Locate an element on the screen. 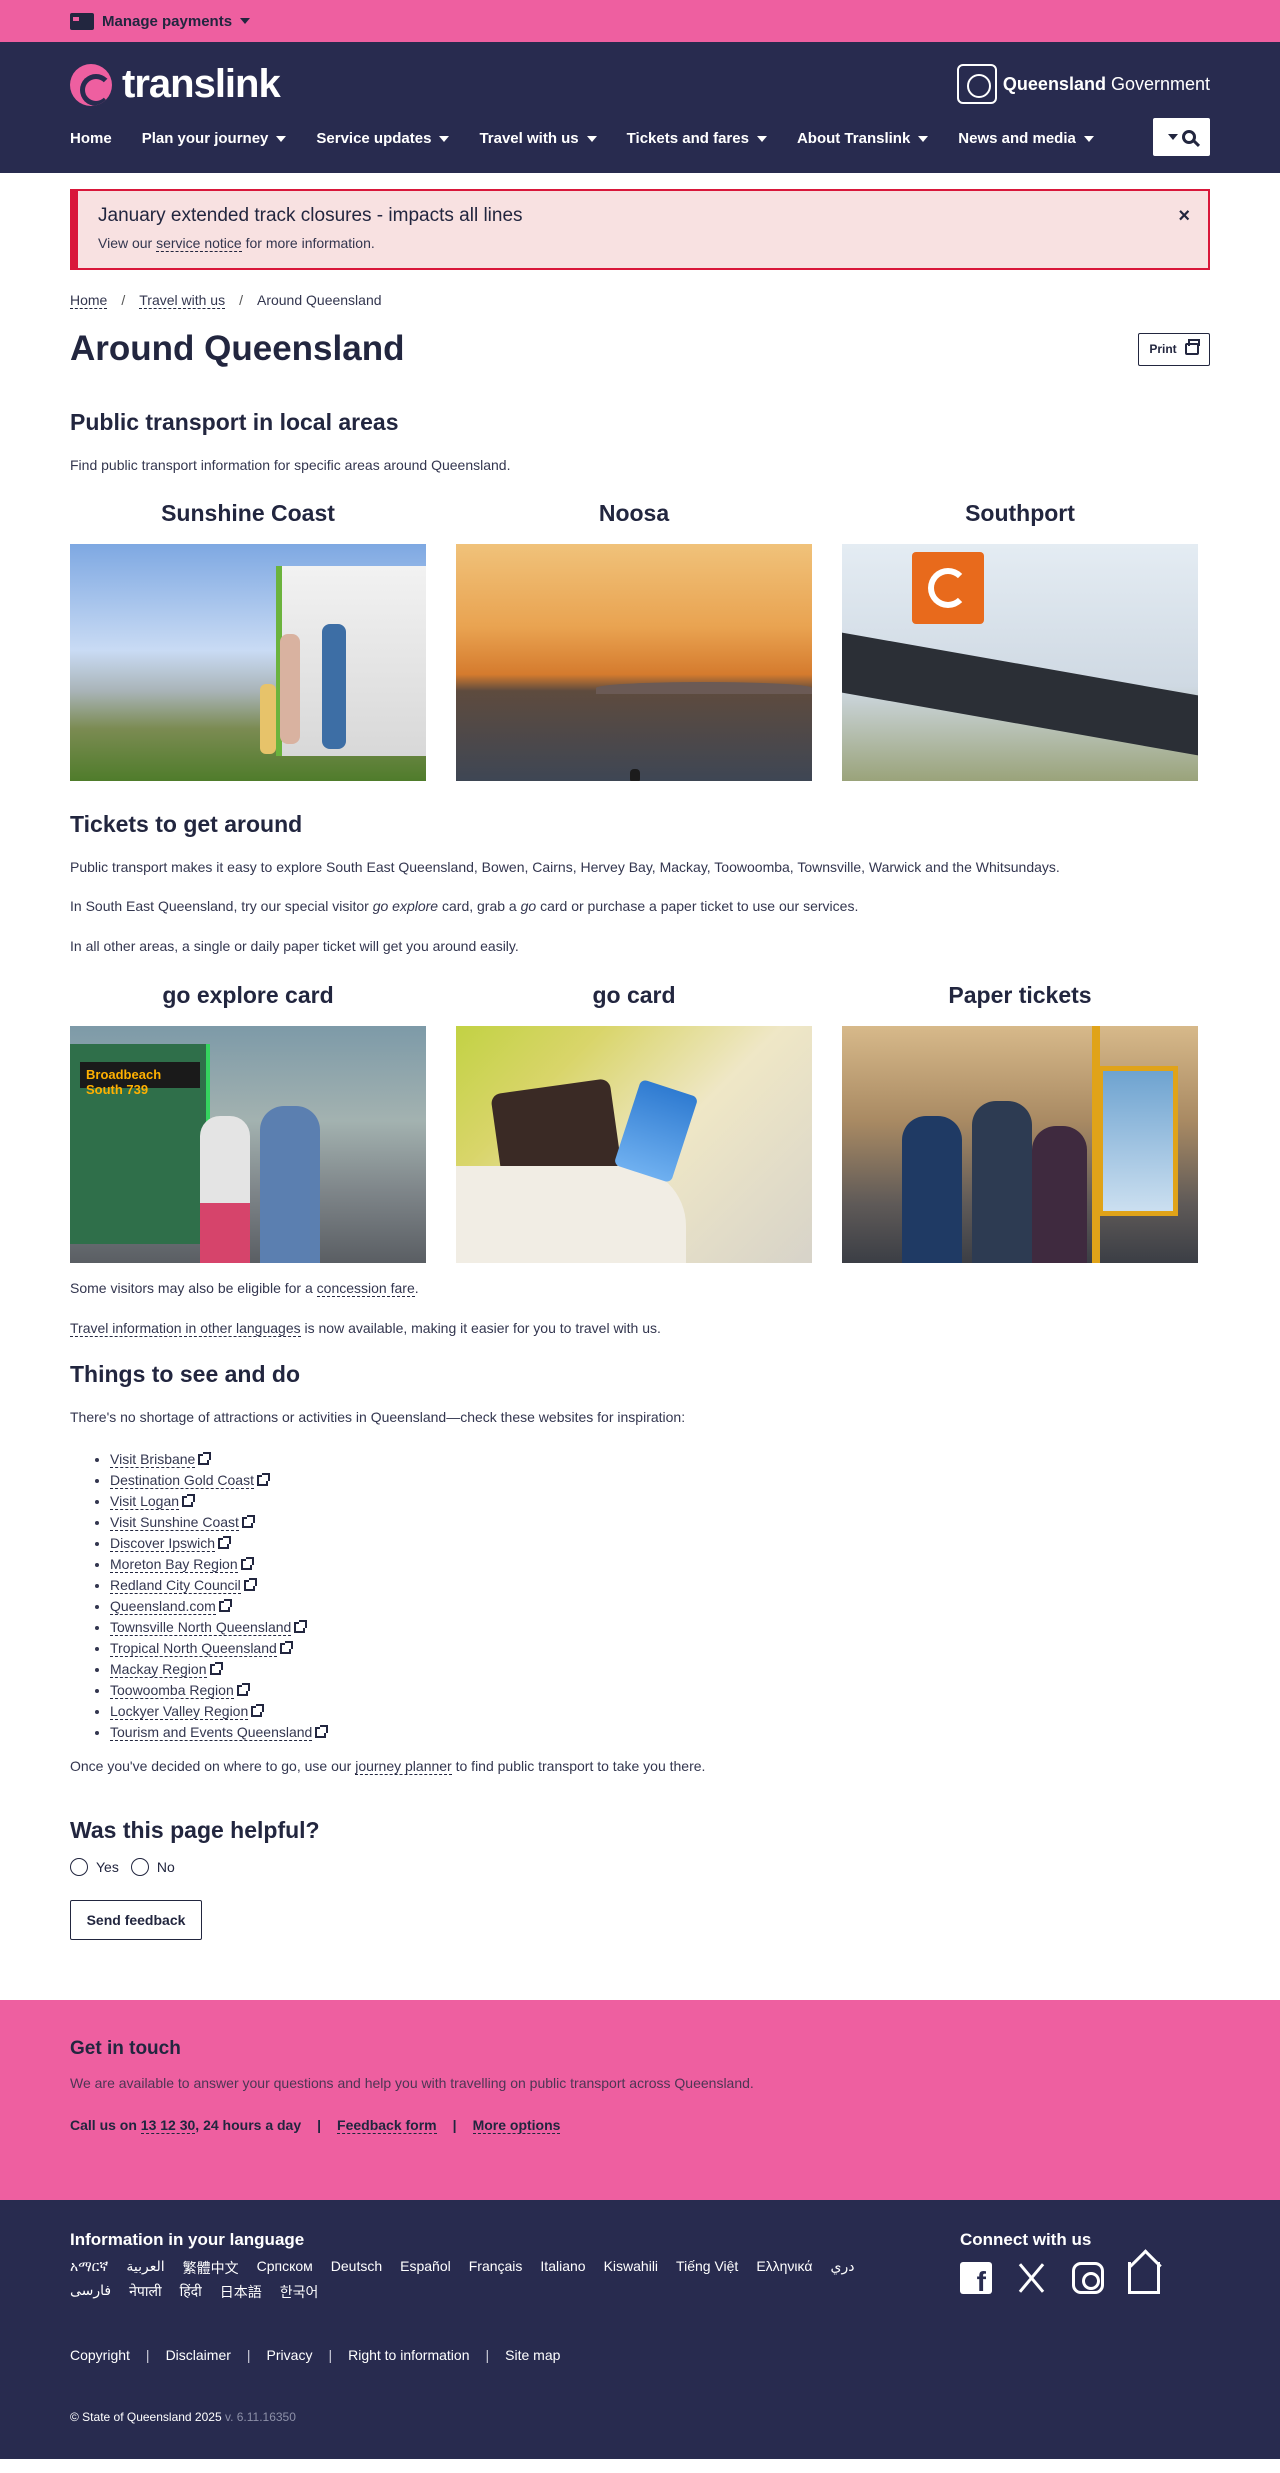 This screenshot has width=1280, height=2473. nav-service-updates: Service updates is located at coordinates (383, 138).